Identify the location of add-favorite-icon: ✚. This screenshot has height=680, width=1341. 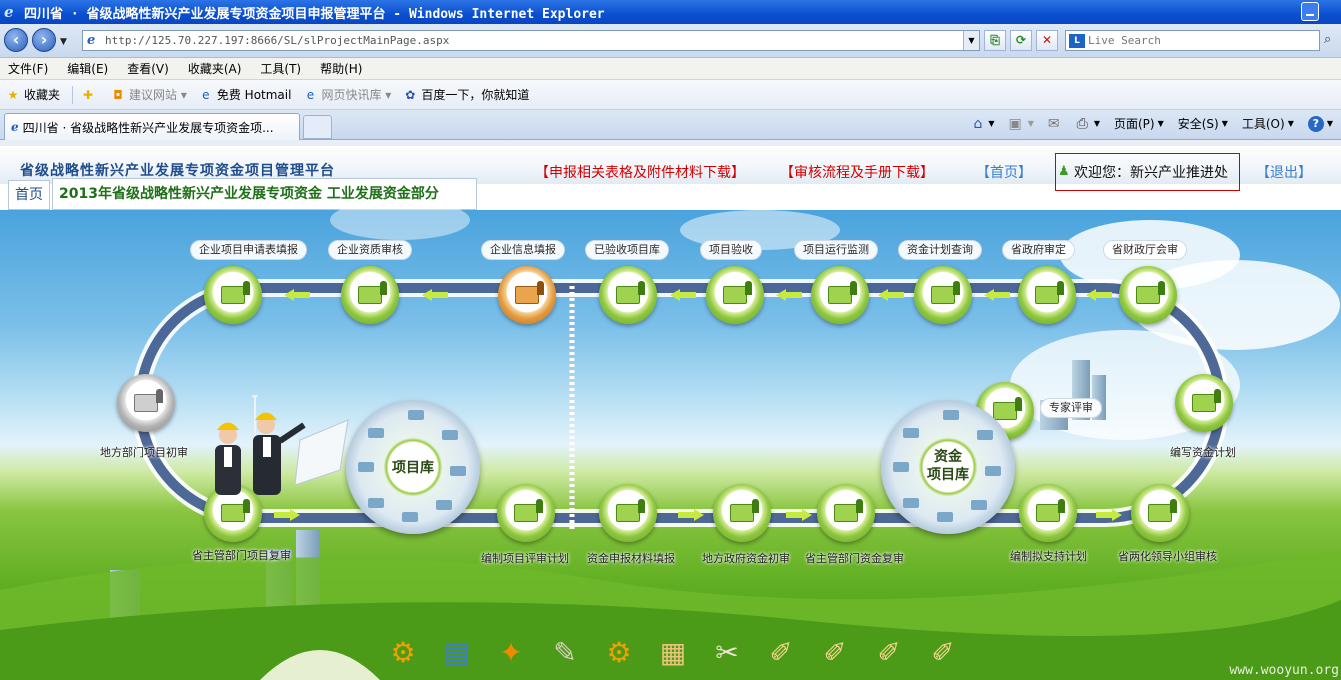
(88, 94).